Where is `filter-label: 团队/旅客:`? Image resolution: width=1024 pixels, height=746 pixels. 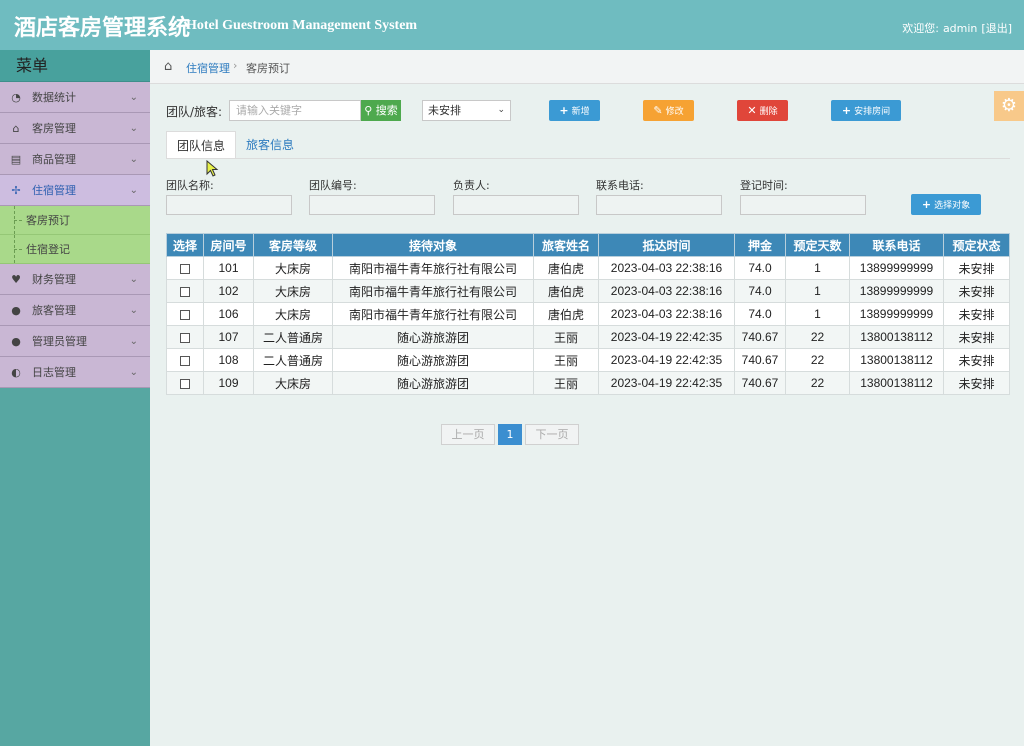
filter-label: 团队/旅客: is located at coordinates (194, 112).